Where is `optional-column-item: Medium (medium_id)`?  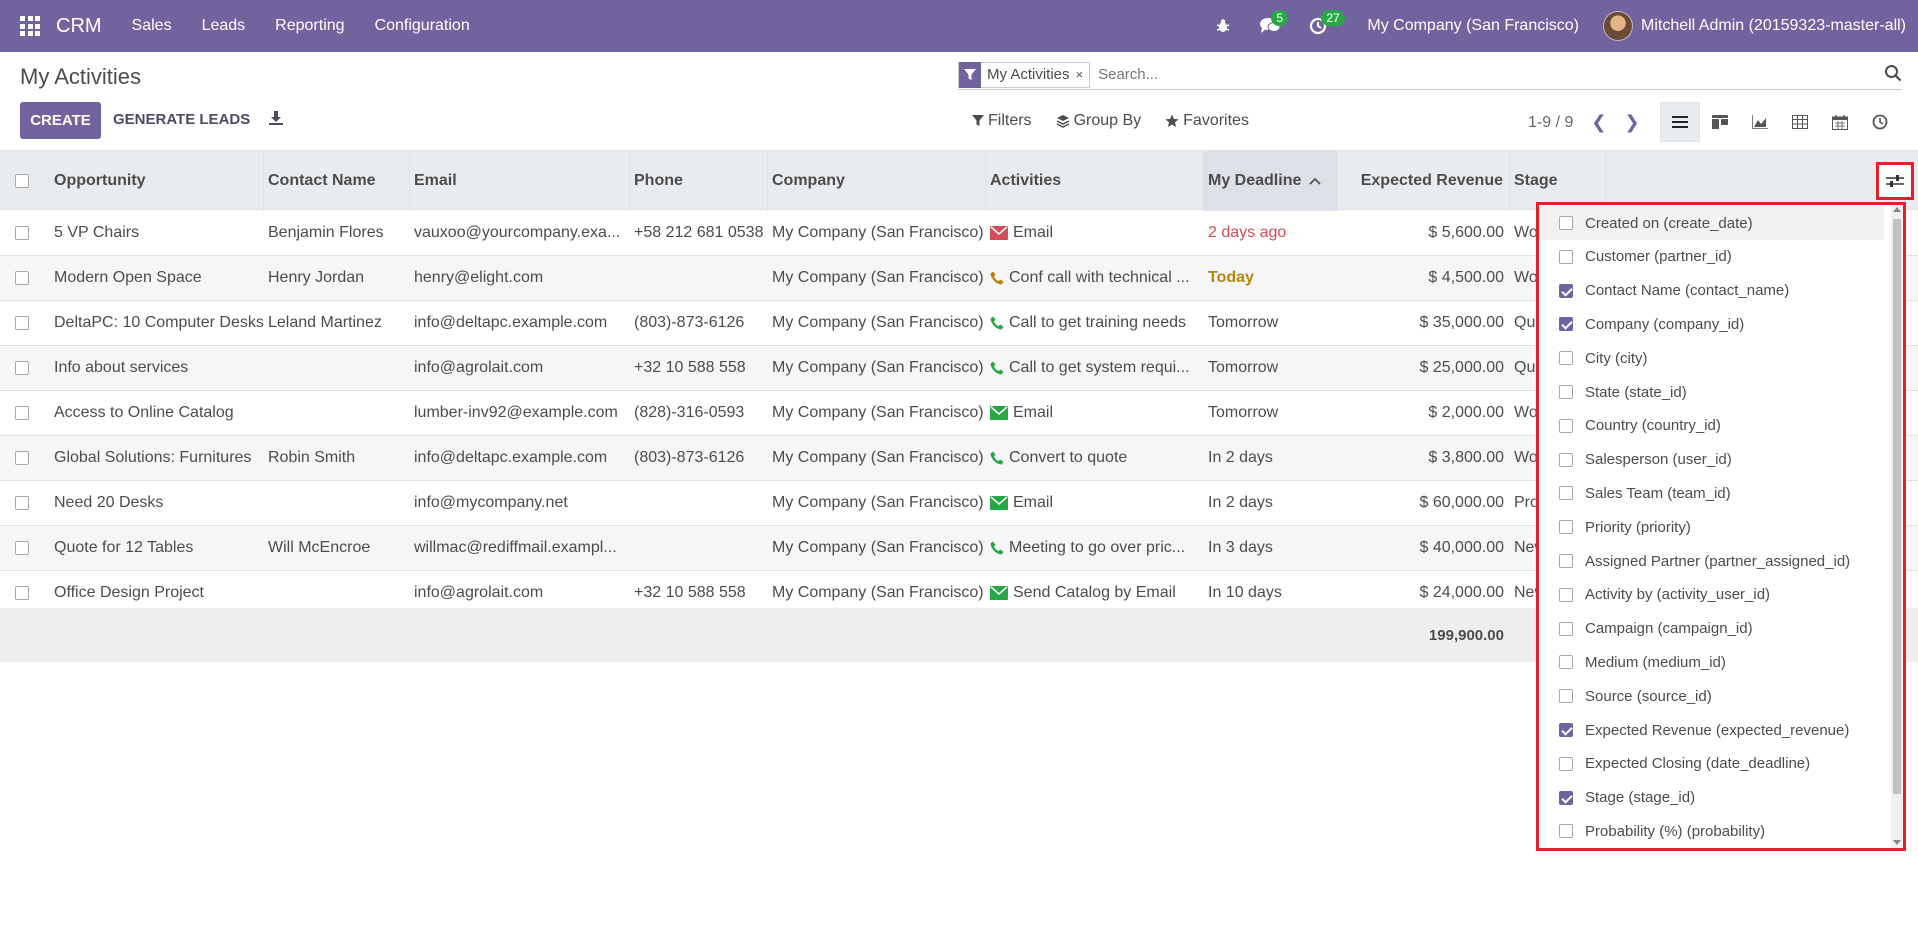 optional-column-item: Medium (medium_id) is located at coordinates (1711, 662).